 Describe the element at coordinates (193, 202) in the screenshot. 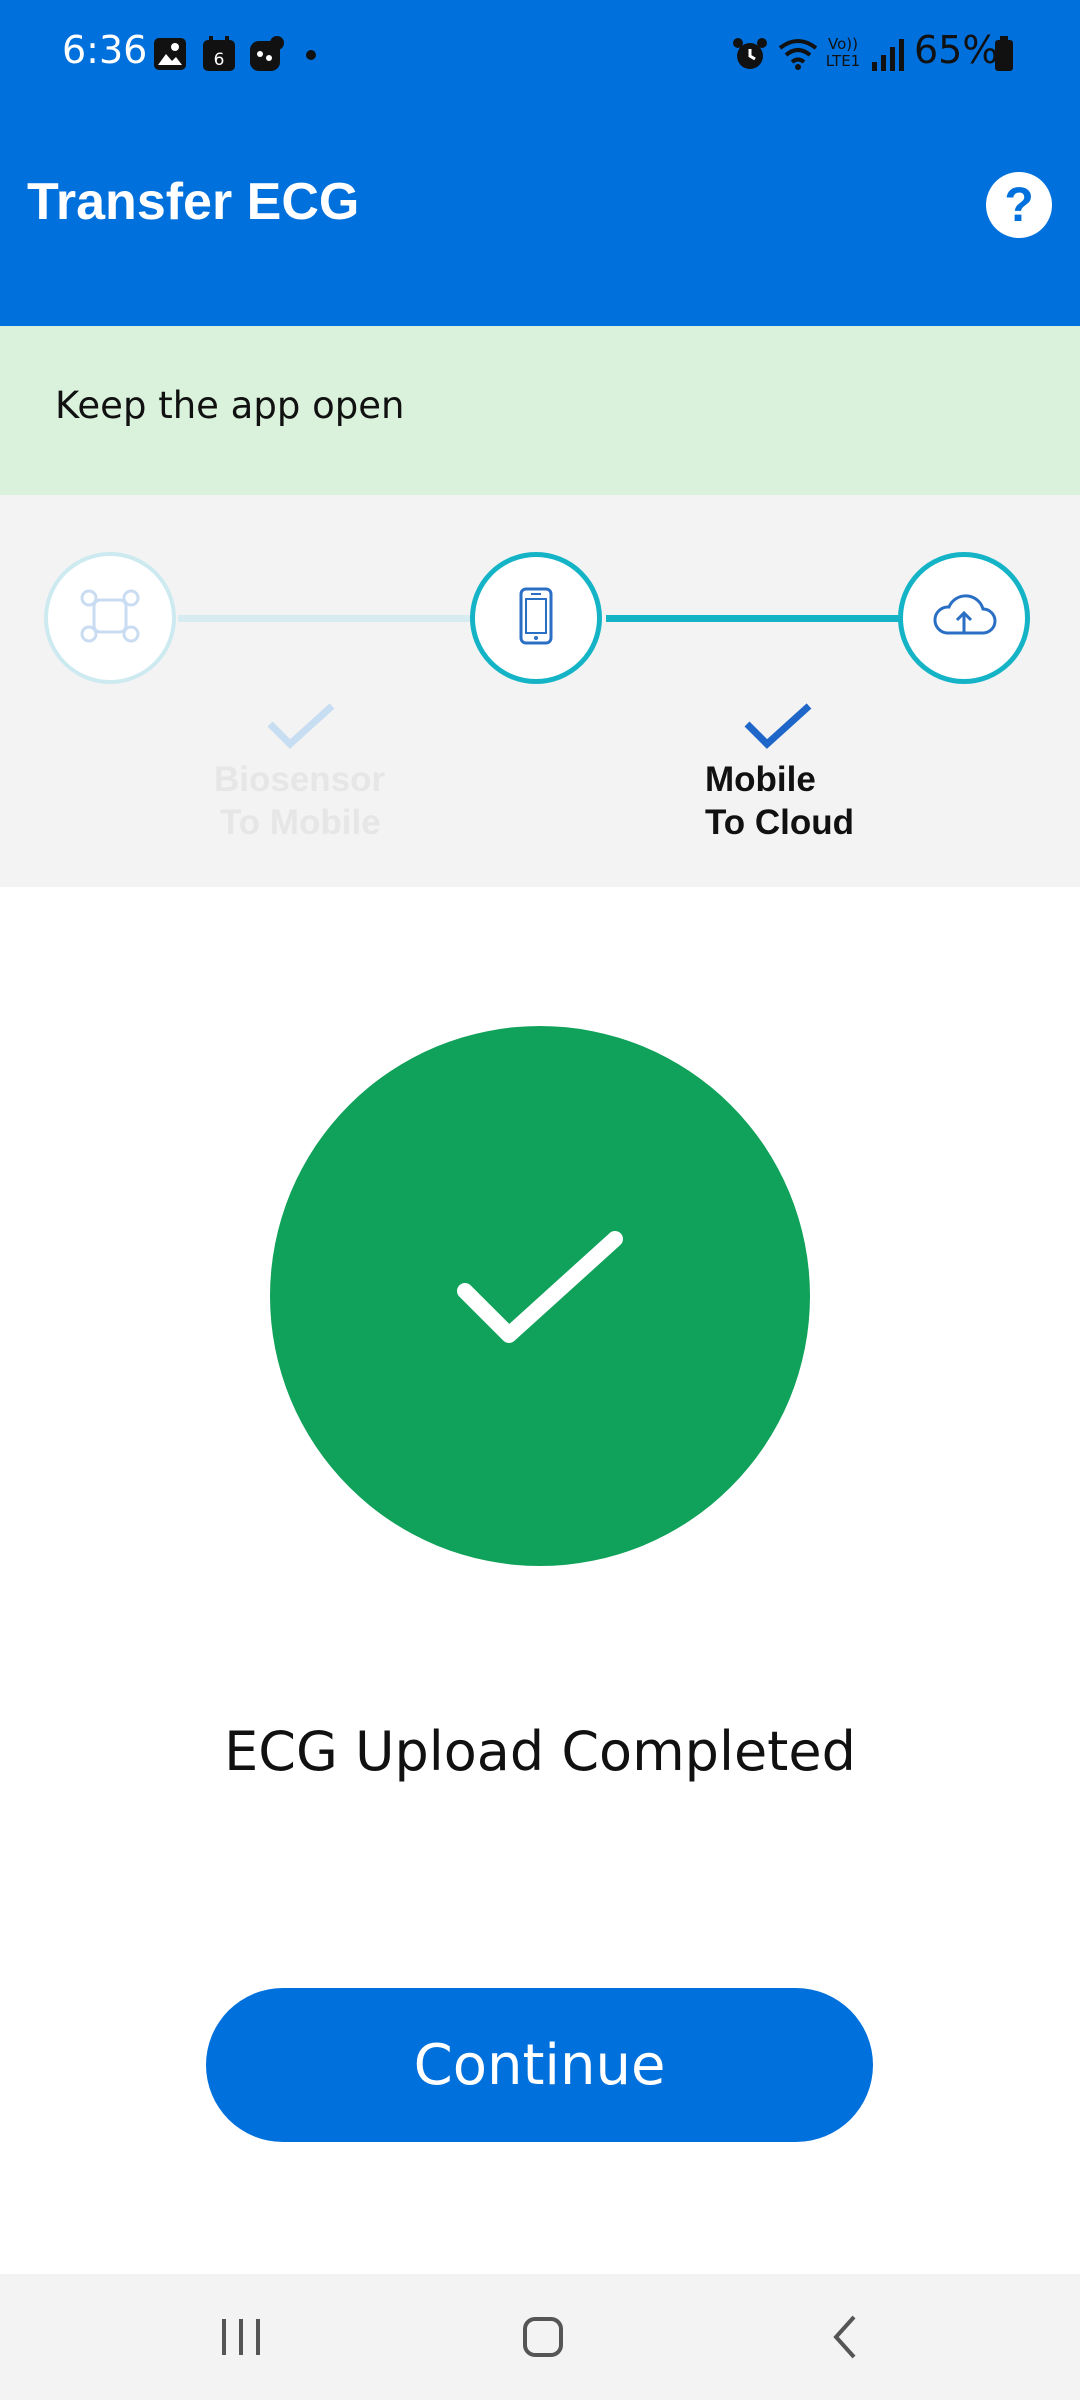

I see `page-title: Transfer ECG` at that location.